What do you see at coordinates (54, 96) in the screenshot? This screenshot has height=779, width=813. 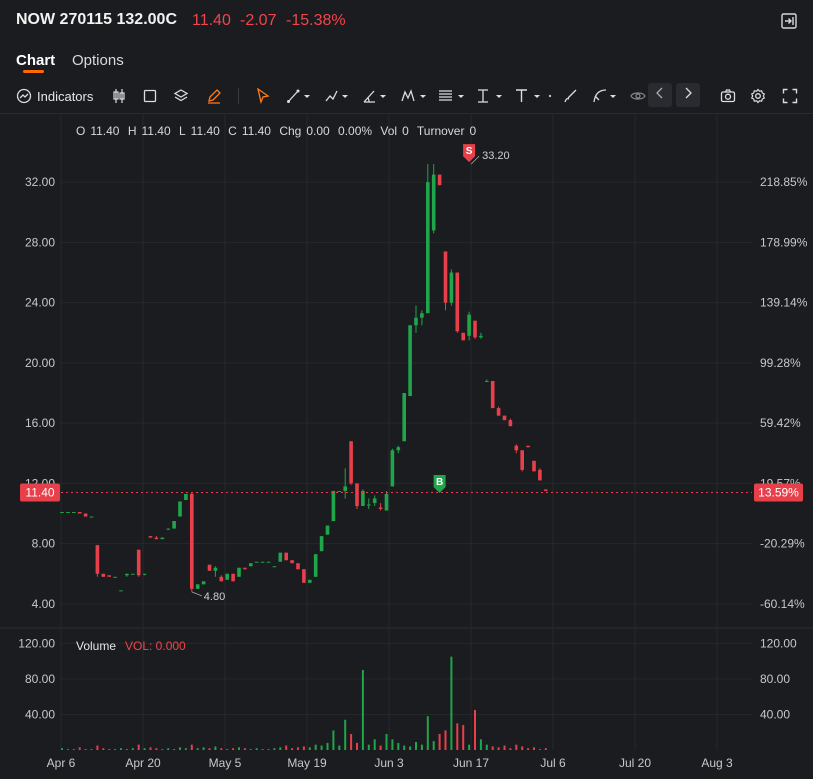 I see `indicators-button: Indicators` at bounding box center [54, 96].